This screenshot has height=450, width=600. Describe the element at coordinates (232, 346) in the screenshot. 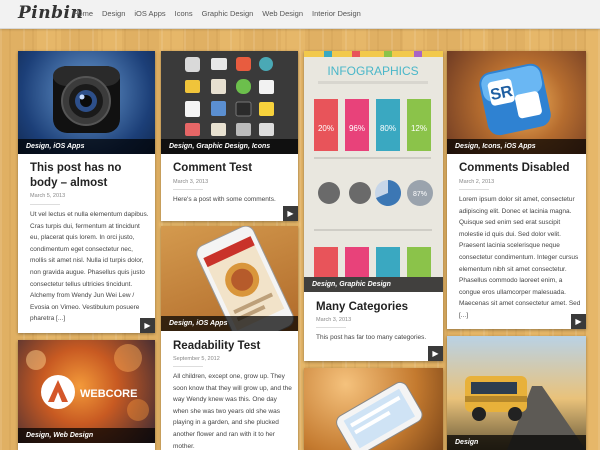

I see `post-title: Readability Test` at that location.